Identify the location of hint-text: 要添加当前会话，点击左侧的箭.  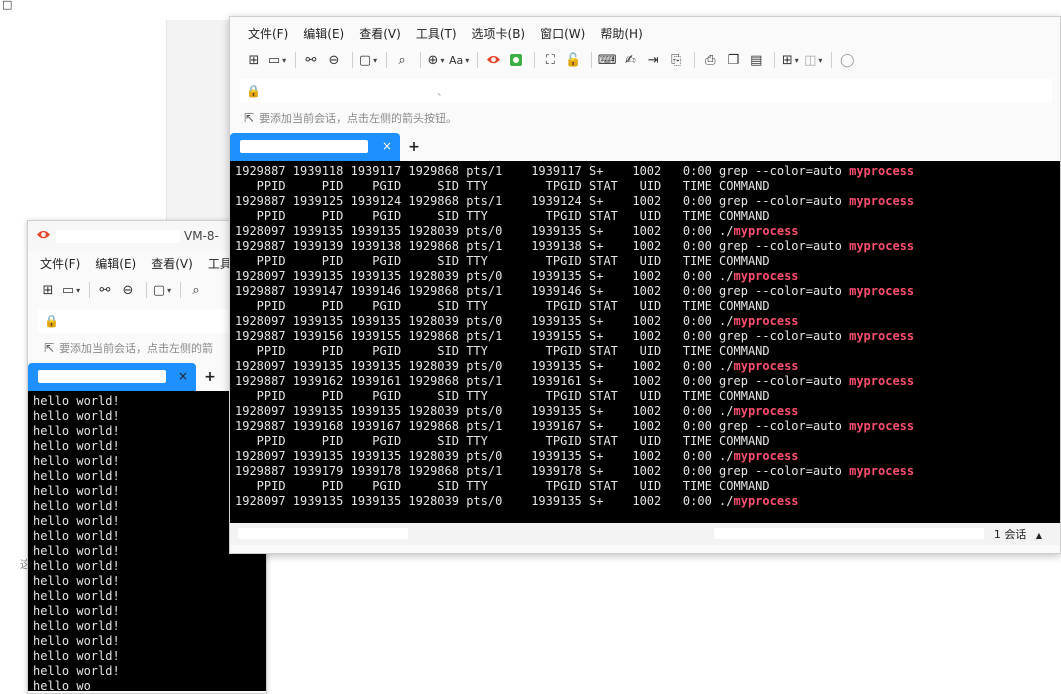
(136, 348).